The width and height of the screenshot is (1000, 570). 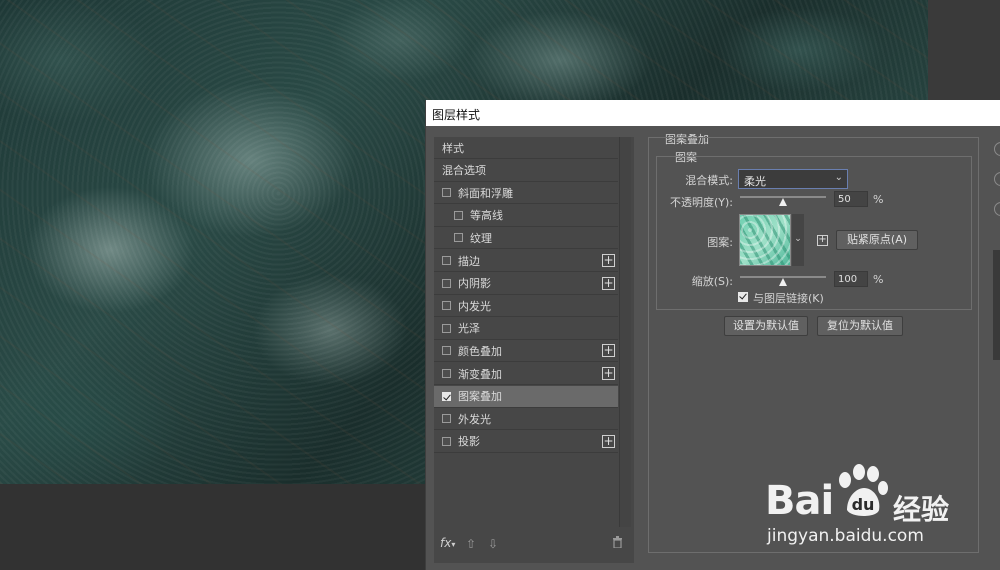 I want to click on cancel-button, so click(x=997, y=179).